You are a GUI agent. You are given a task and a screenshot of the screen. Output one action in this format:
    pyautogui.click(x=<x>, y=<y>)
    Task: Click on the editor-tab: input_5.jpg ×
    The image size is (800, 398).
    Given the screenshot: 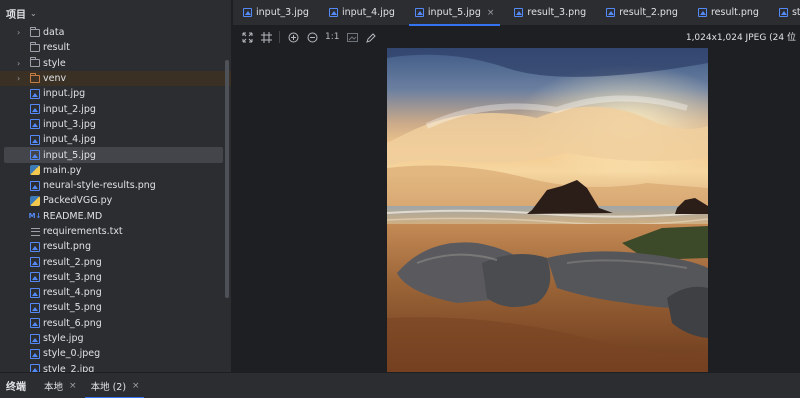 What is the action you would take?
    pyautogui.click(x=455, y=13)
    